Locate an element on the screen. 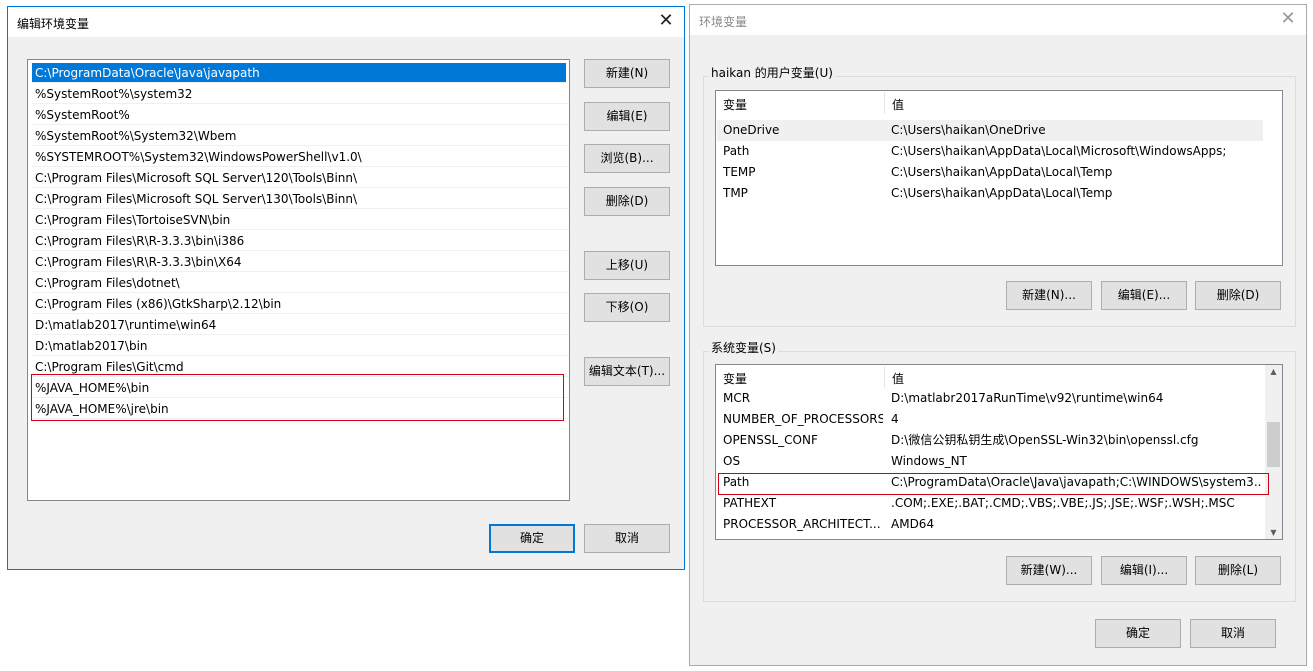 Image resolution: width=1313 pixels, height=671 pixels. scroll-up-icon: ▲ is located at coordinates (1273, 371).